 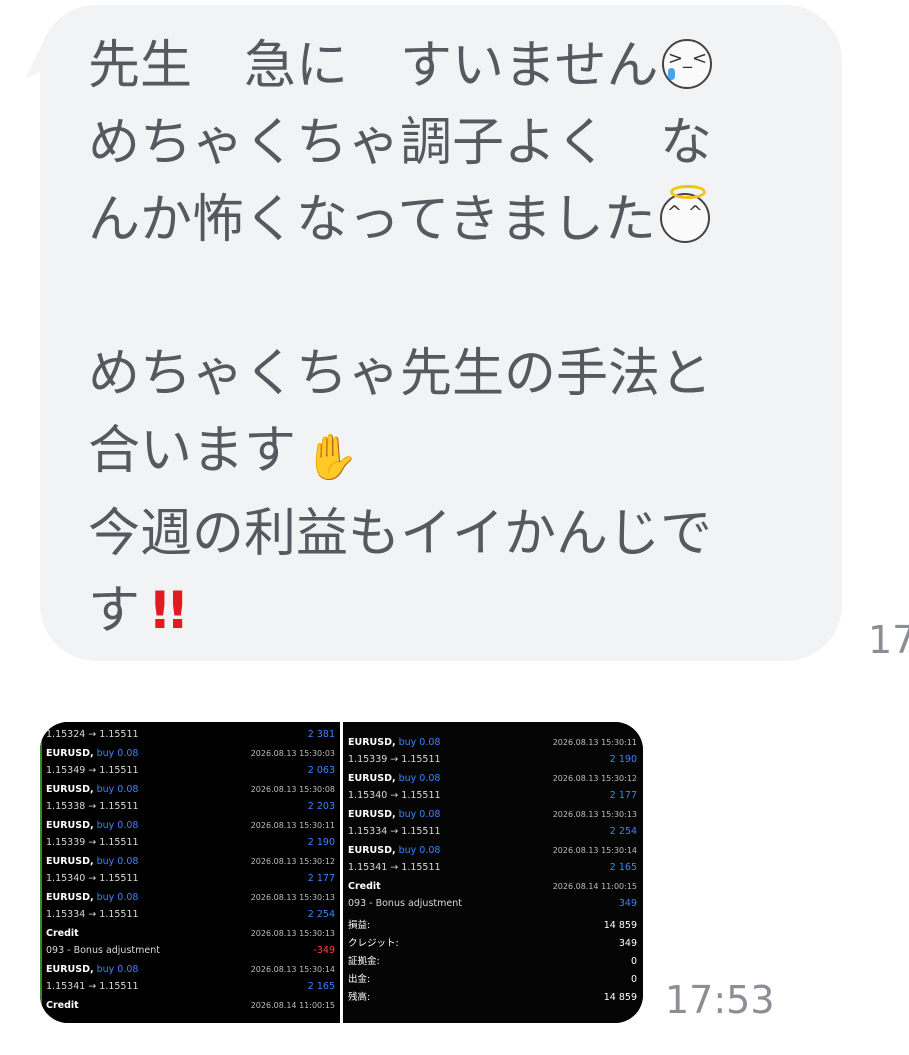 What do you see at coordinates (594, 778) in the screenshot?
I see `trade-time: 2026.08.13 15:30:12` at bounding box center [594, 778].